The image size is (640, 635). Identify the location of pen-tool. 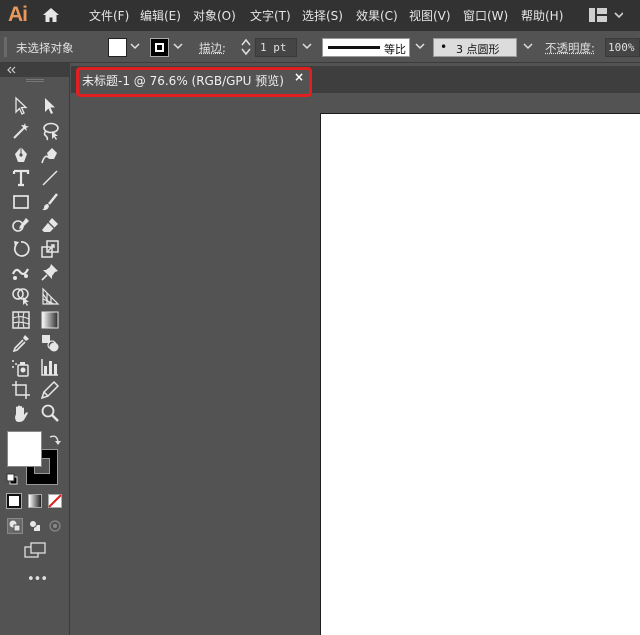
(21, 155).